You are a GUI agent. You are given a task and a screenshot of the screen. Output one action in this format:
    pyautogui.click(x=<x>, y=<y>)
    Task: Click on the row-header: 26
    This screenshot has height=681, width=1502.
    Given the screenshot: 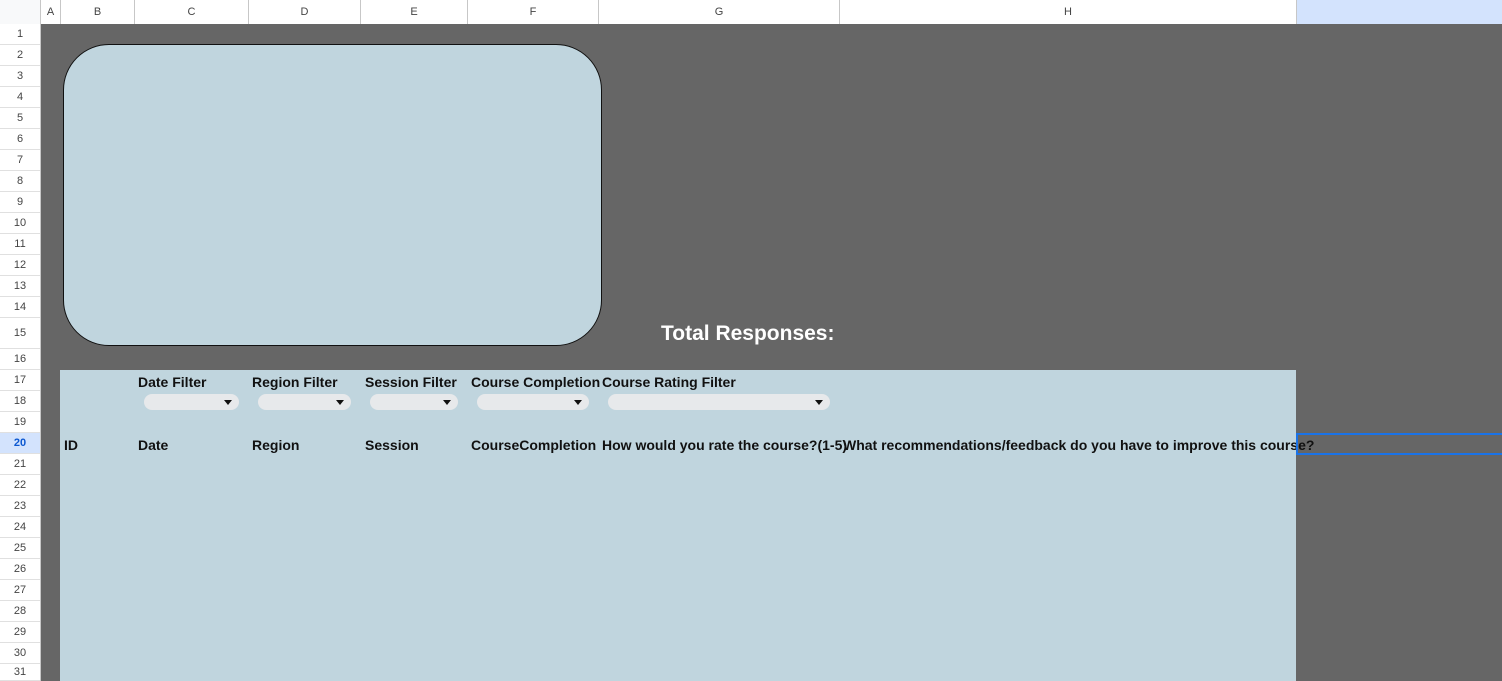 What is the action you would take?
    pyautogui.click(x=20, y=569)
    